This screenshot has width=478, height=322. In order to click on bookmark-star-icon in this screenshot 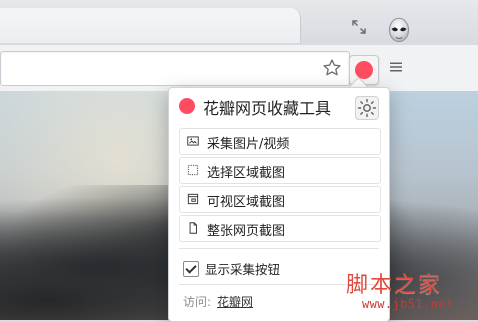, I will do `click(332, 68)`.